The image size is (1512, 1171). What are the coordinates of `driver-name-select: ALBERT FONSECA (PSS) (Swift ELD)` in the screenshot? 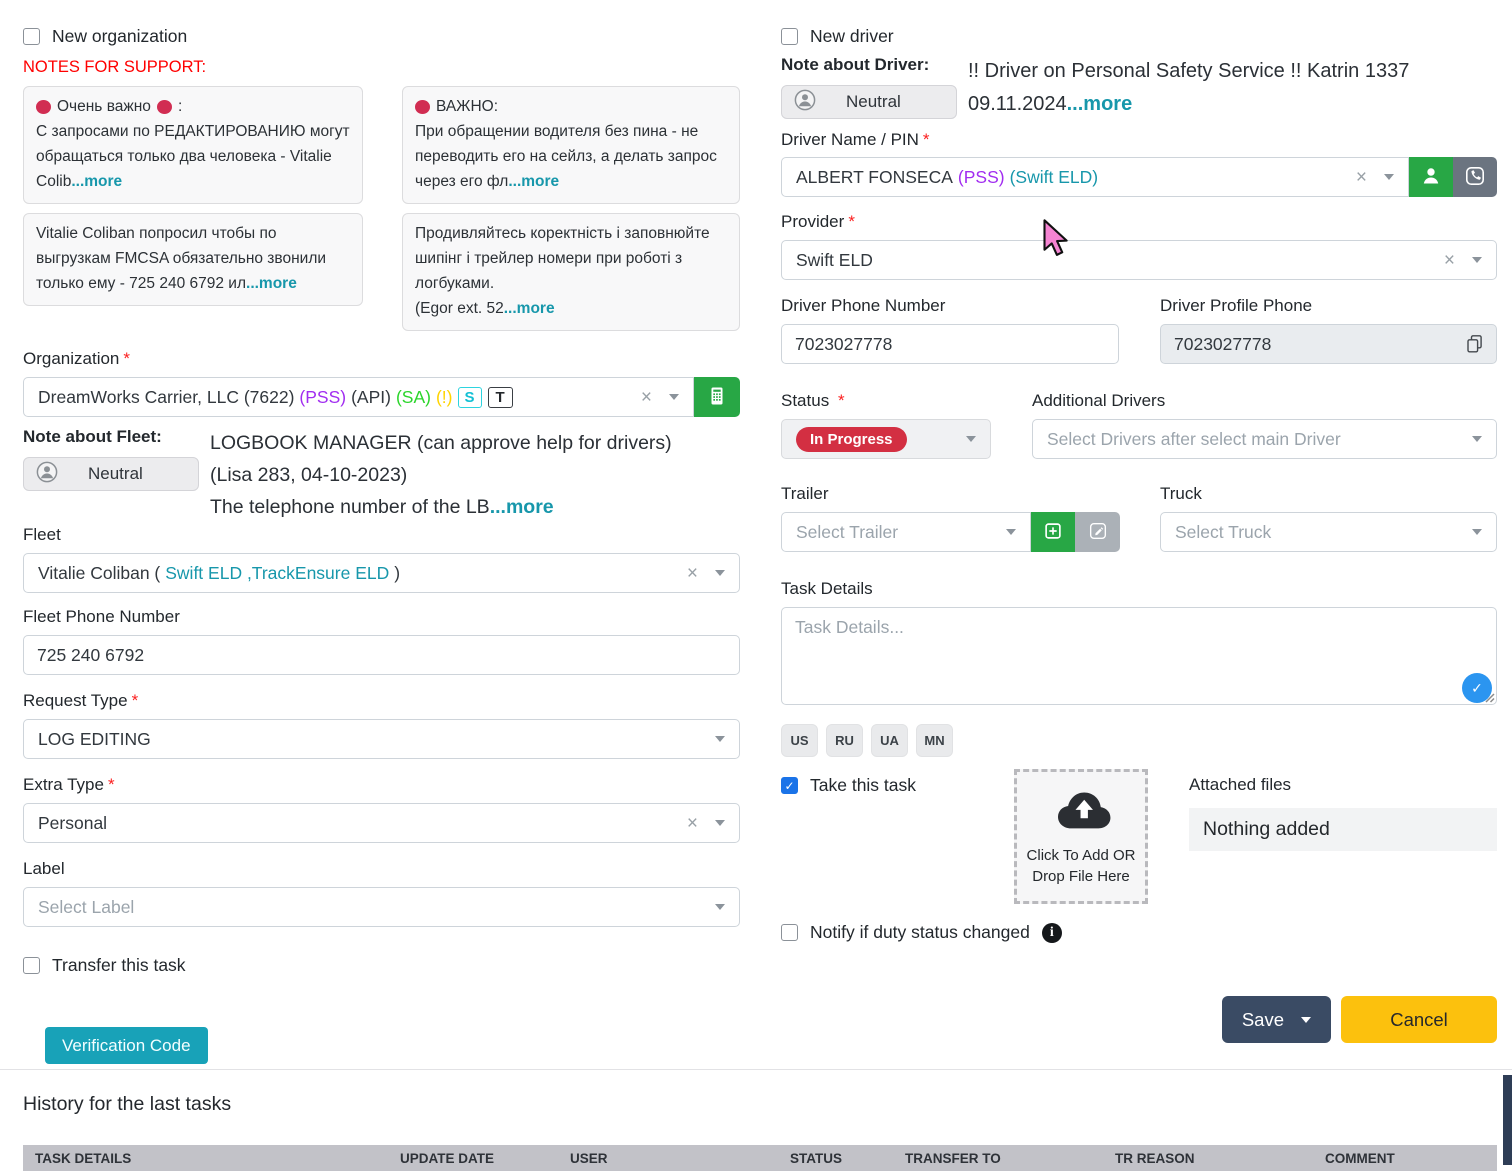 It's located at (1095, 177).